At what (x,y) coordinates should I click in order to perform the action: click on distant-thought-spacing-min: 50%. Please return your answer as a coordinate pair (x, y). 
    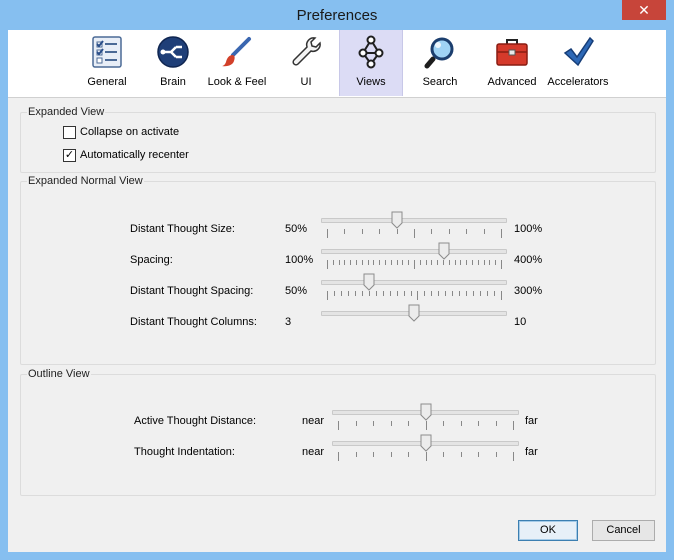
    Looking at the image, I should click on (296, 291).